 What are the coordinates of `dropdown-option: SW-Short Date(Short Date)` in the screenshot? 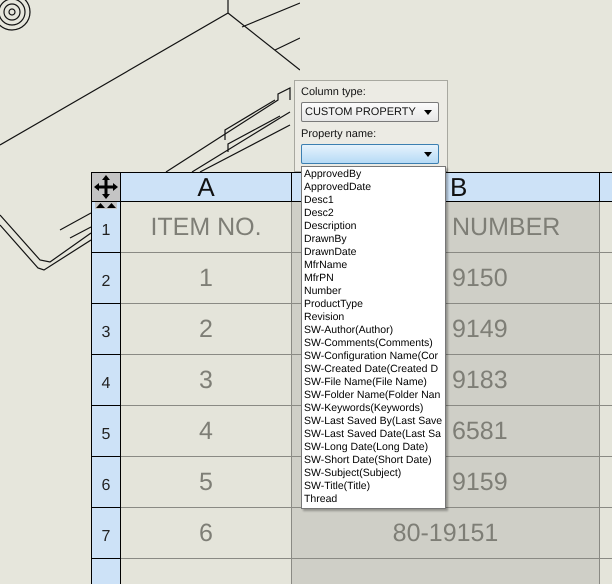 It's located at (374, 460).